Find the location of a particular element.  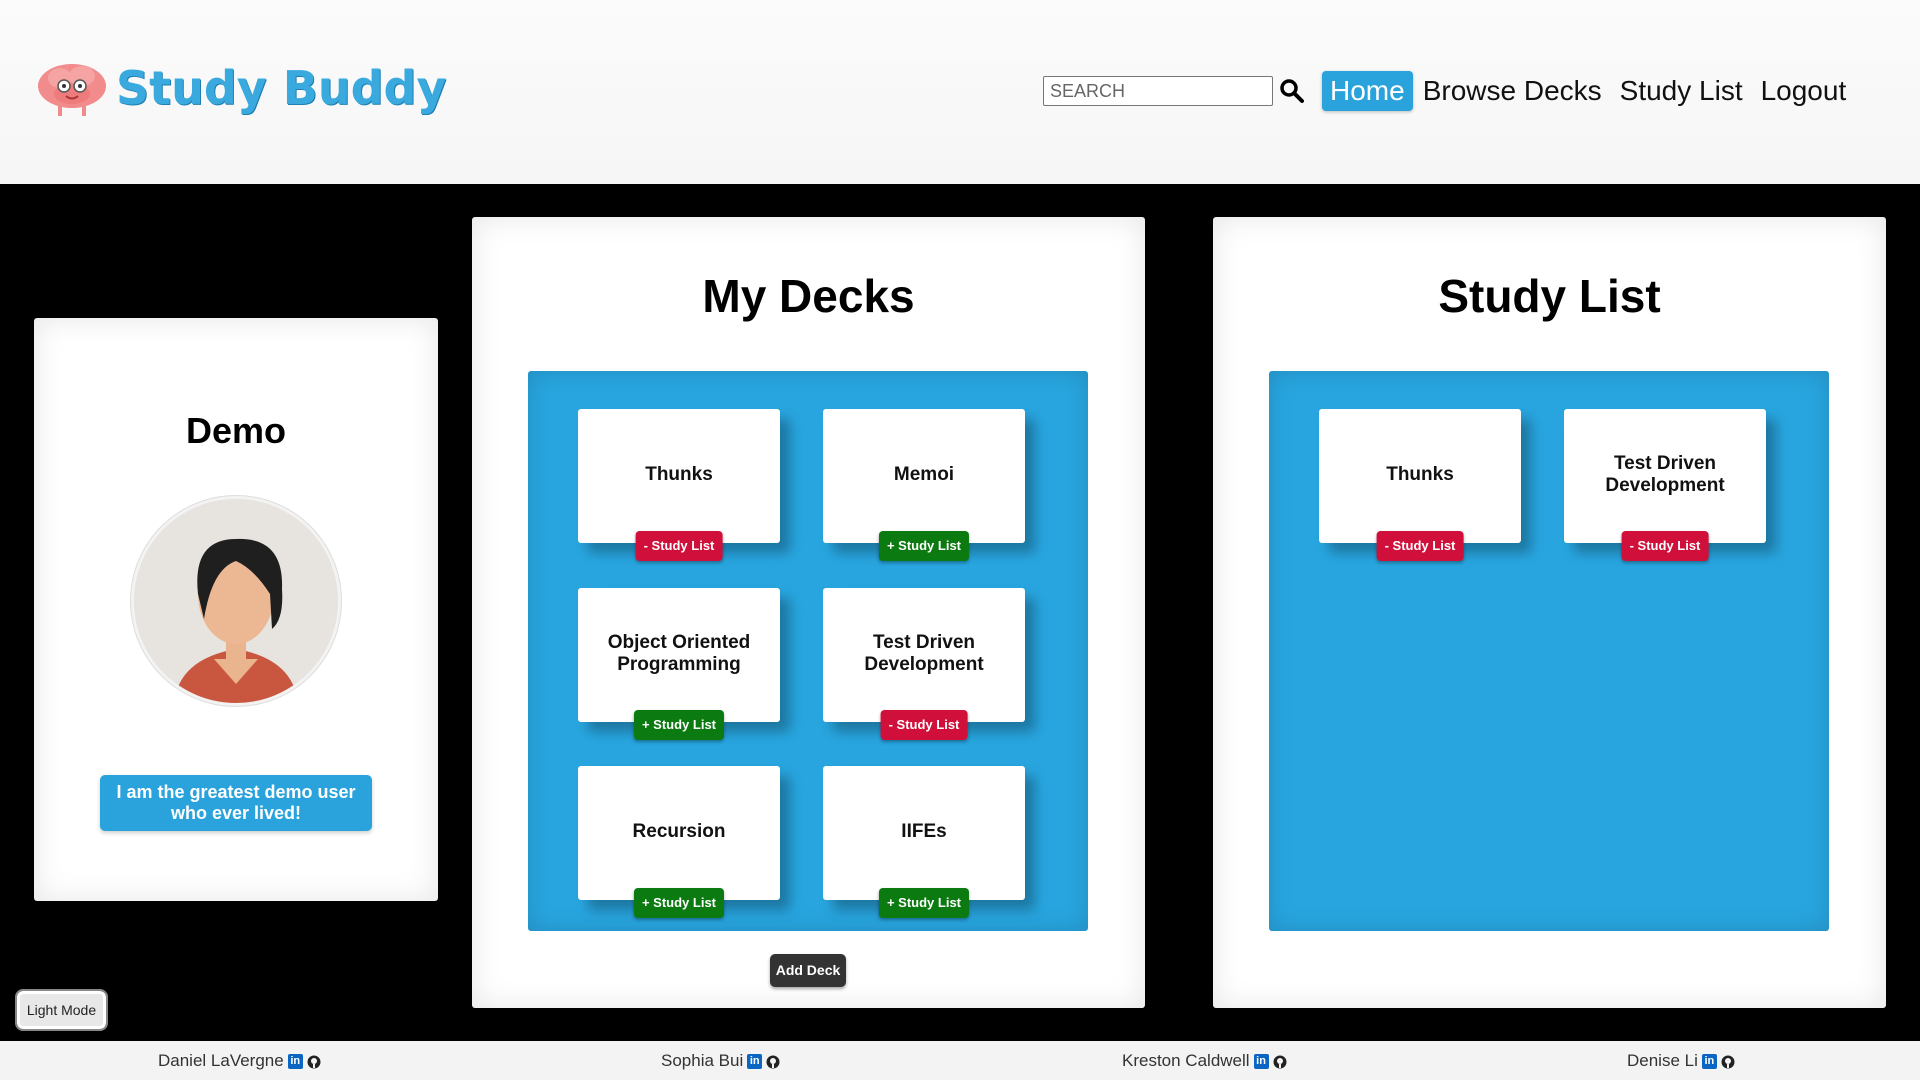

credit-item: Denise Li in is located at coordinates (1681, 1061).